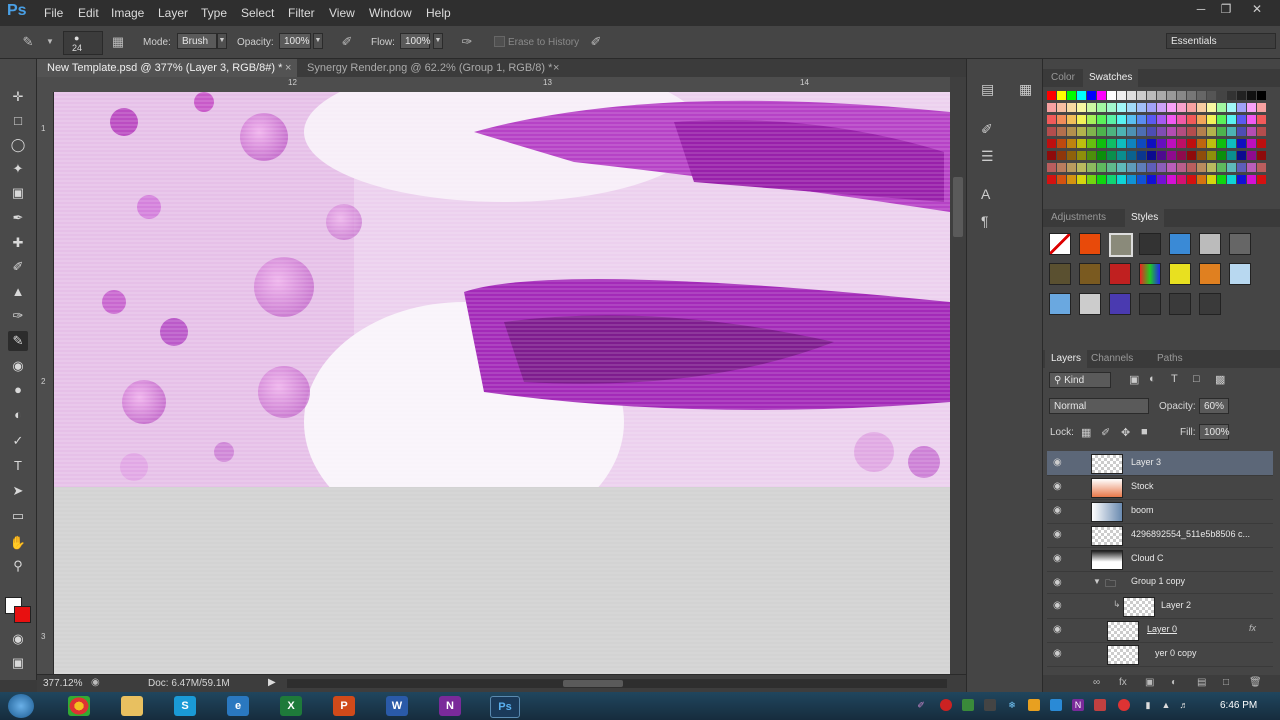 This screenshot has height=720, width=1280. What do you see at coordinates (505, 707) in the screenshot?
I see `photoshop-taskbar-icon: Ps` at bounding box center [505, 707].